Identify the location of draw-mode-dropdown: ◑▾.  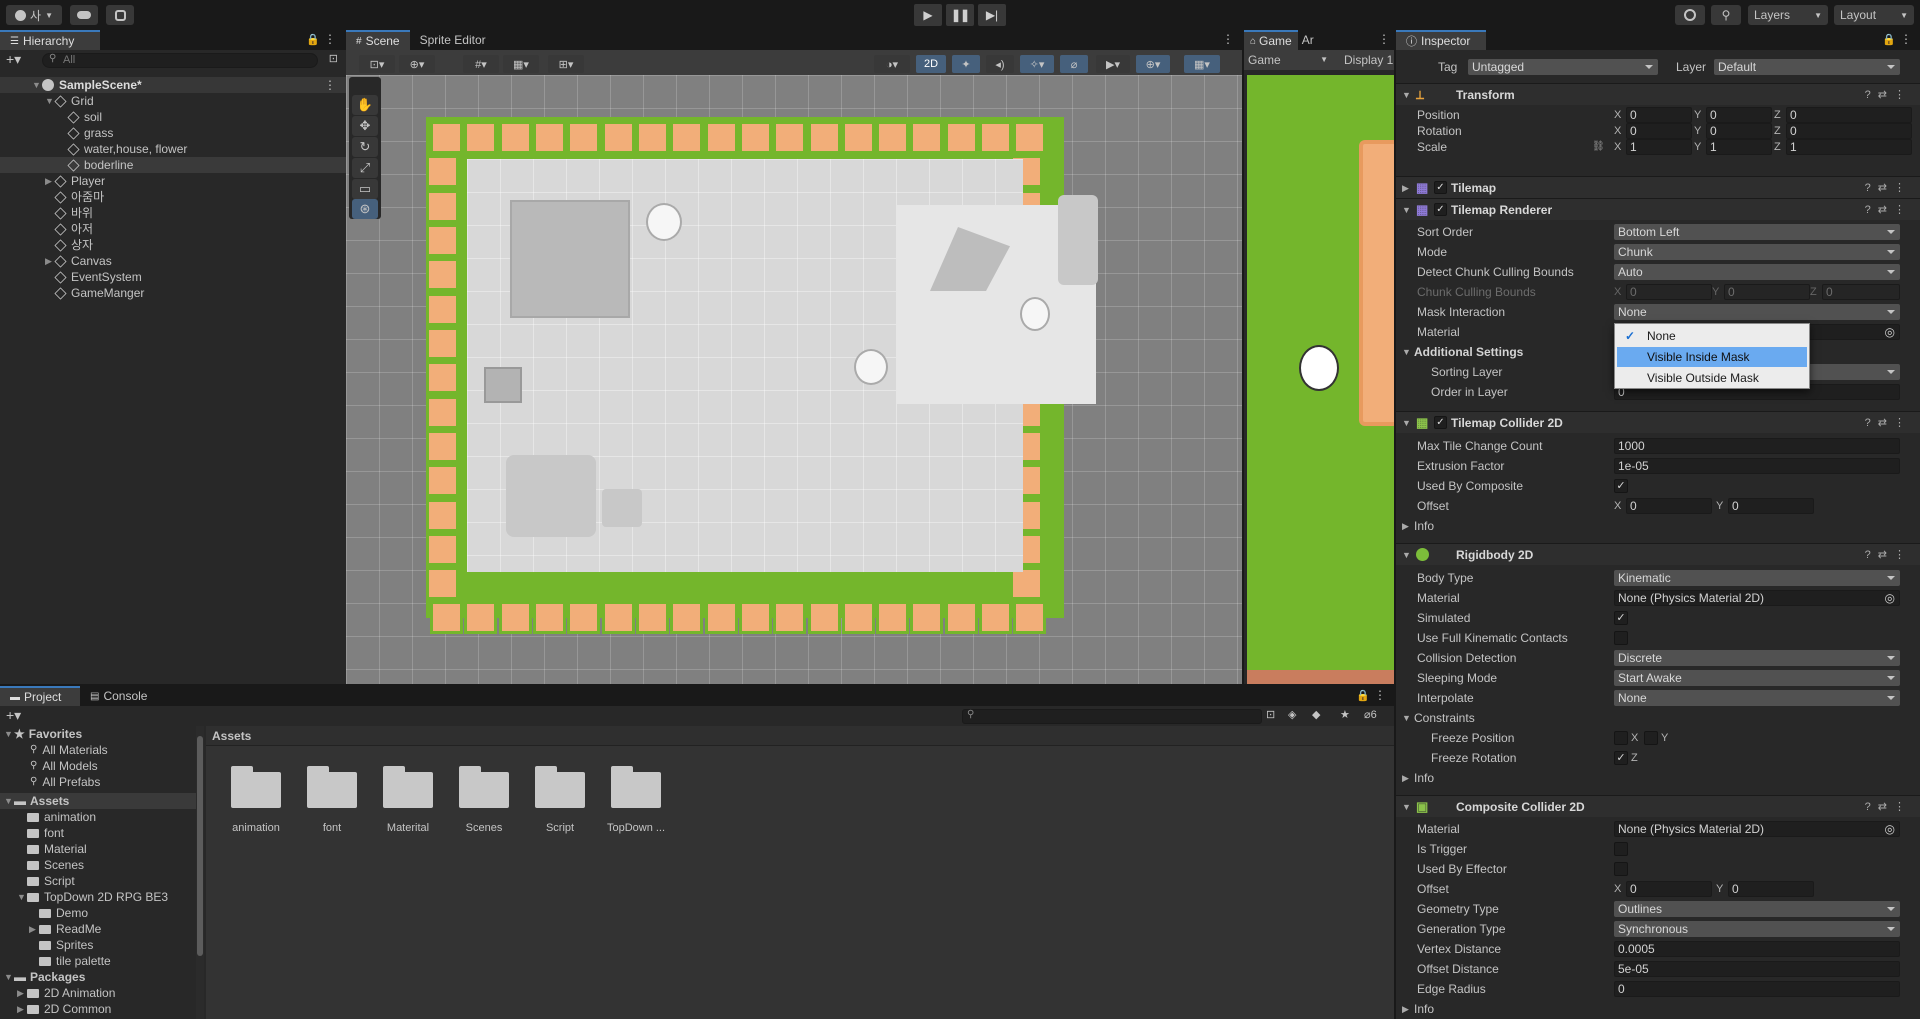
(892, 64).